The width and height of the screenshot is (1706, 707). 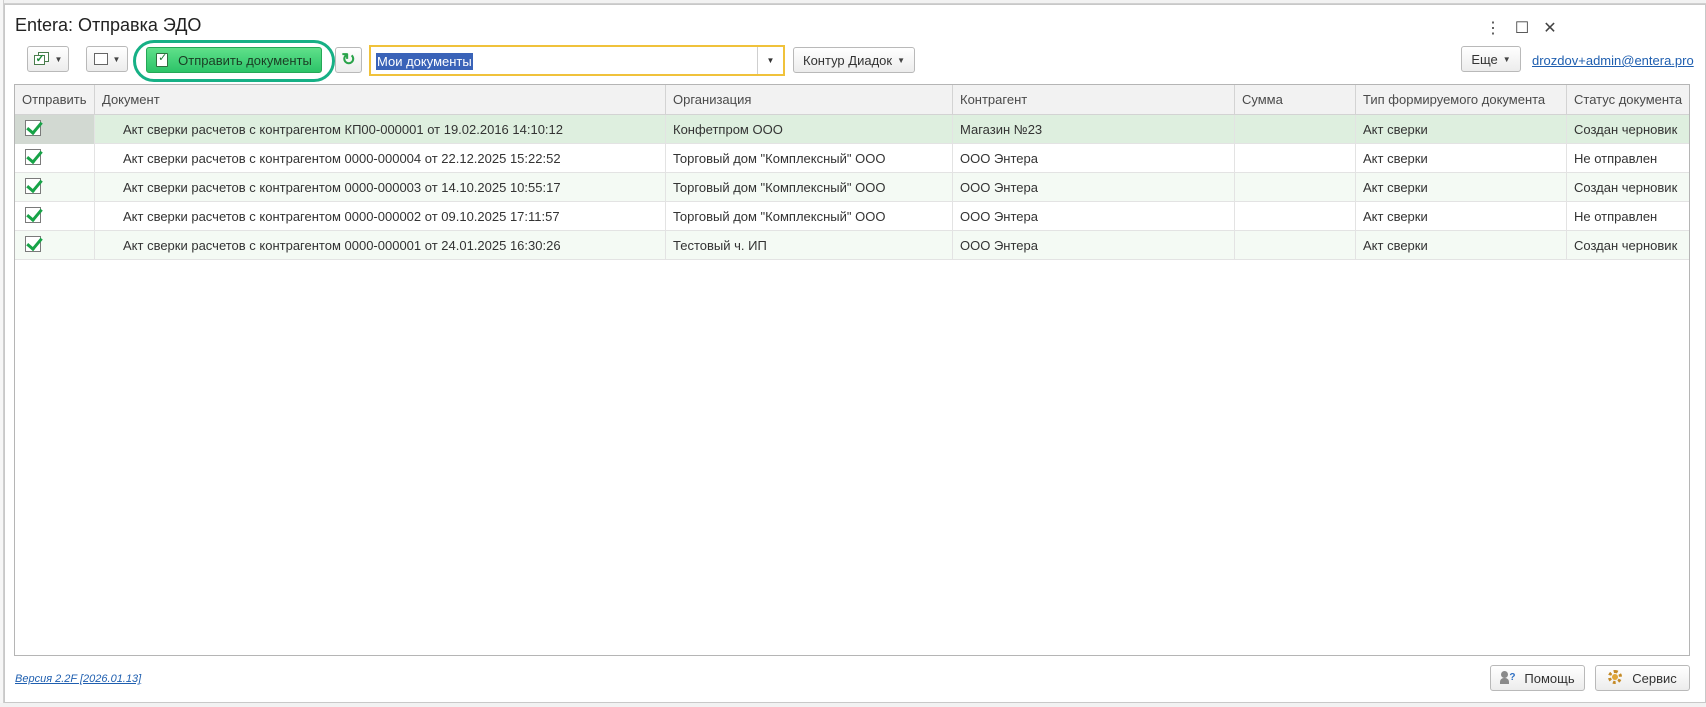 I want to click on edo-provider-label: Контур Диадок, so click(x=848, y=60).